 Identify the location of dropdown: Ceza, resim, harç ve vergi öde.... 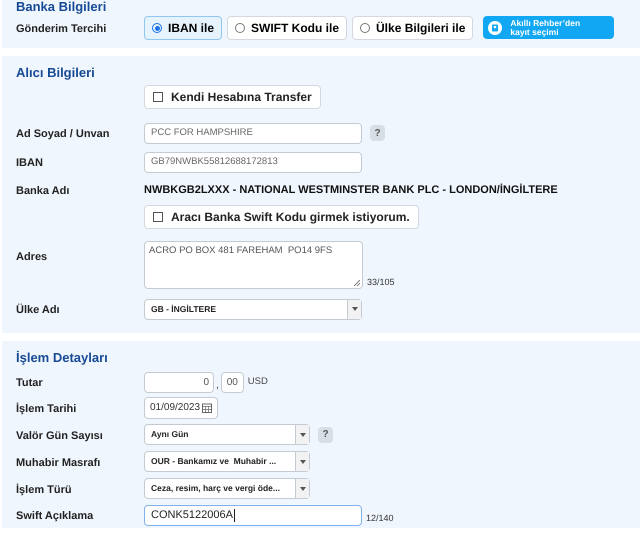
(227, 488).